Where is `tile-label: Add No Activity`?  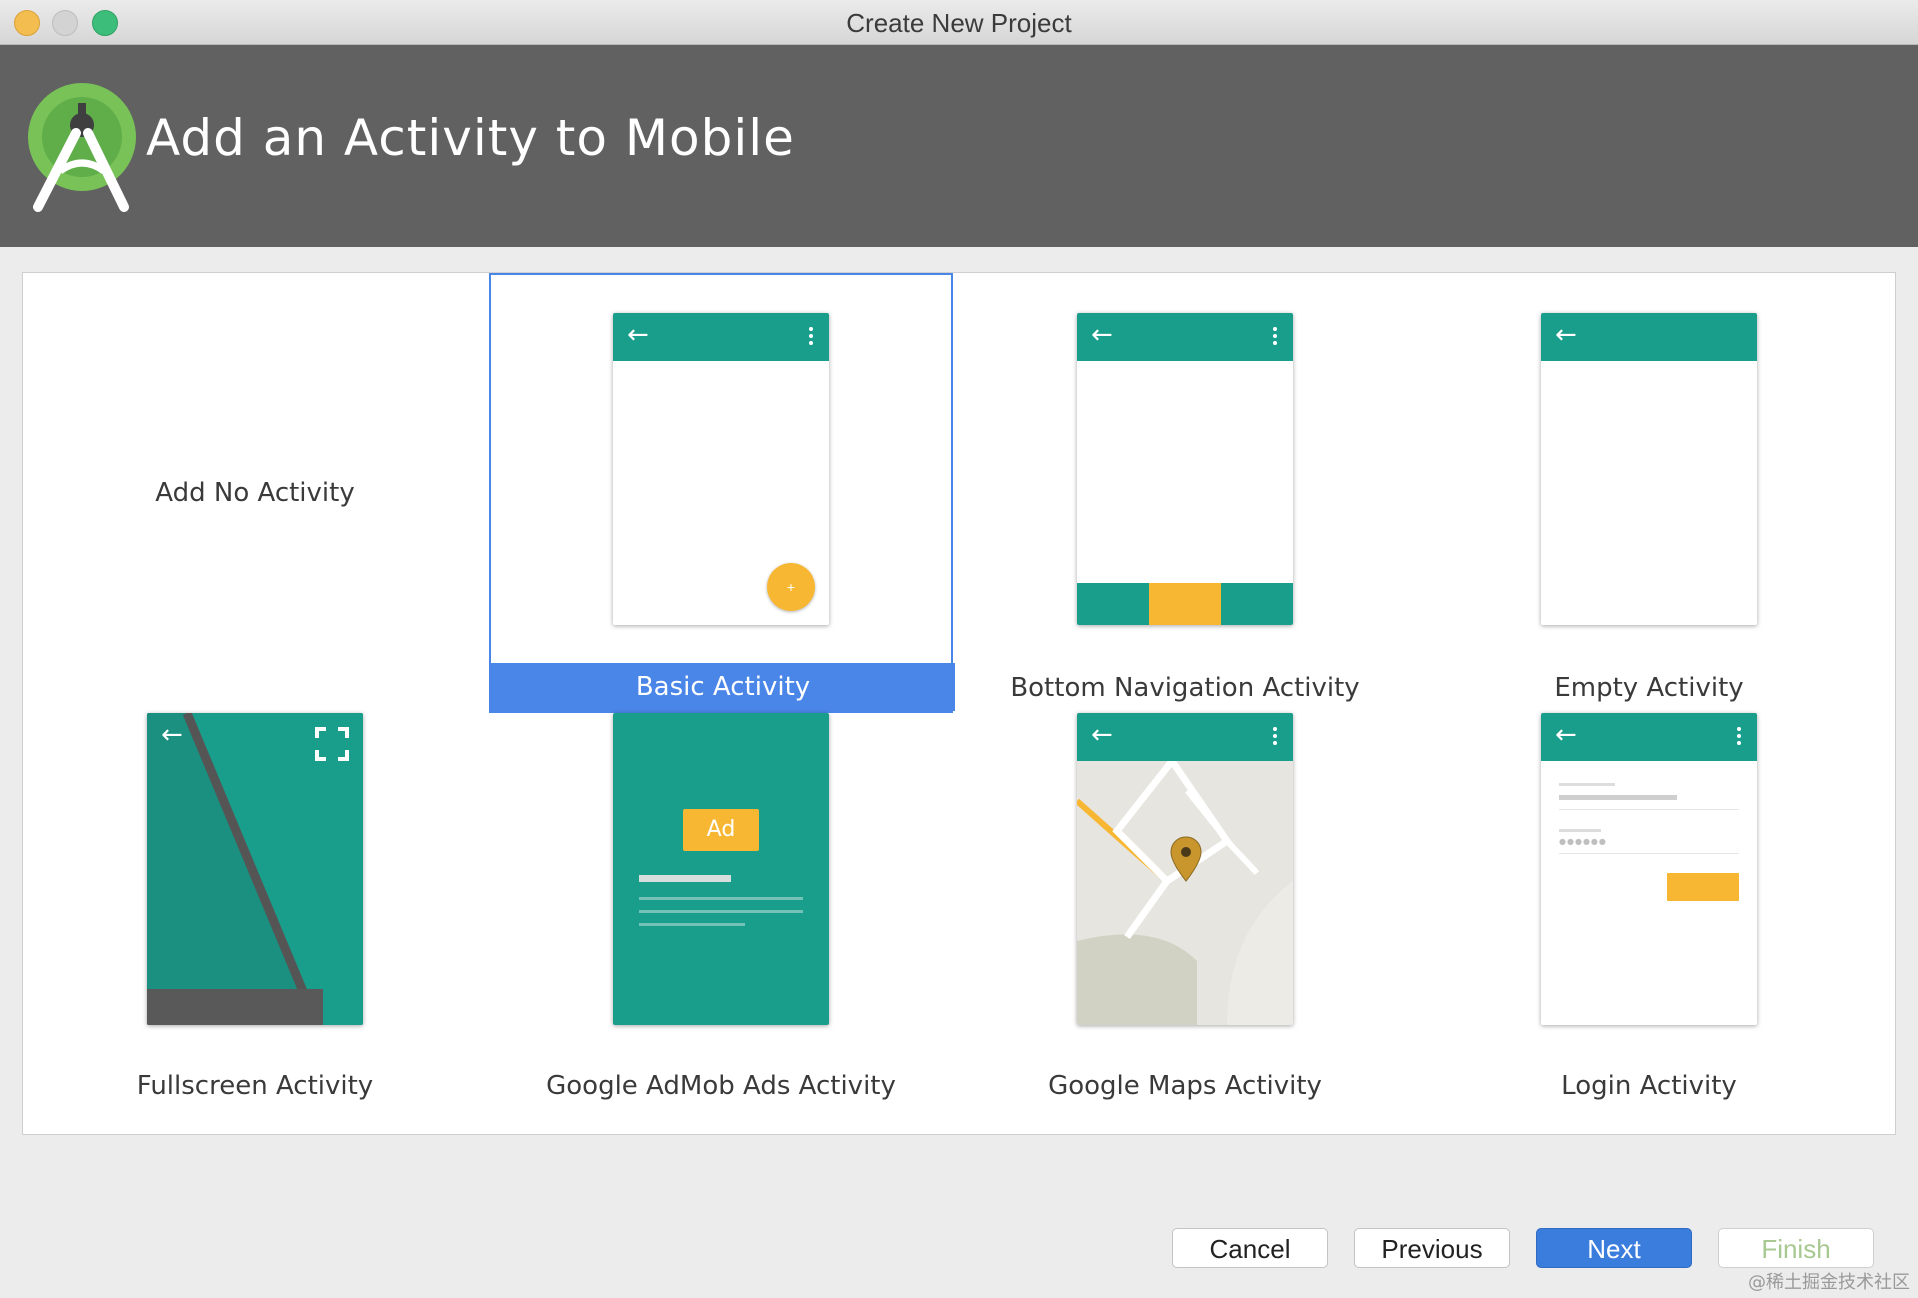 tile-label: Add No Activity is located at coordinates (255, 493).